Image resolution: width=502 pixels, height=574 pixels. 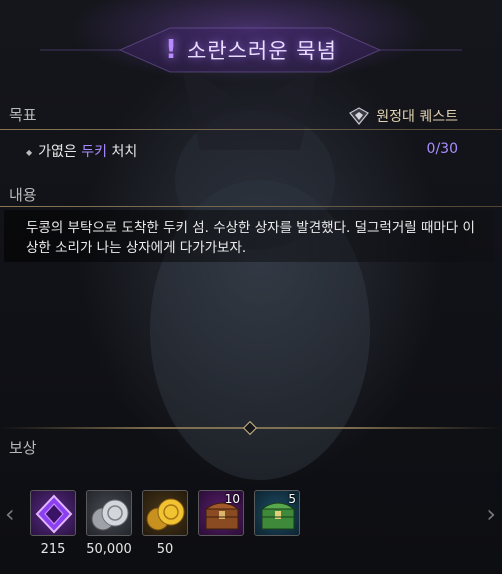 What do you see at coordinates (442, 149) in the screenshot?
I see `objective-progress: 0/30` at bounding box center [442, 149].